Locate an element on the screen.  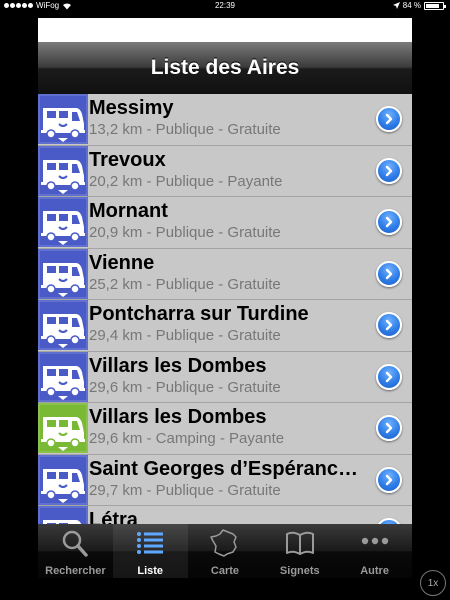
tab-autre: Autre is located at coordinates (374, 551).